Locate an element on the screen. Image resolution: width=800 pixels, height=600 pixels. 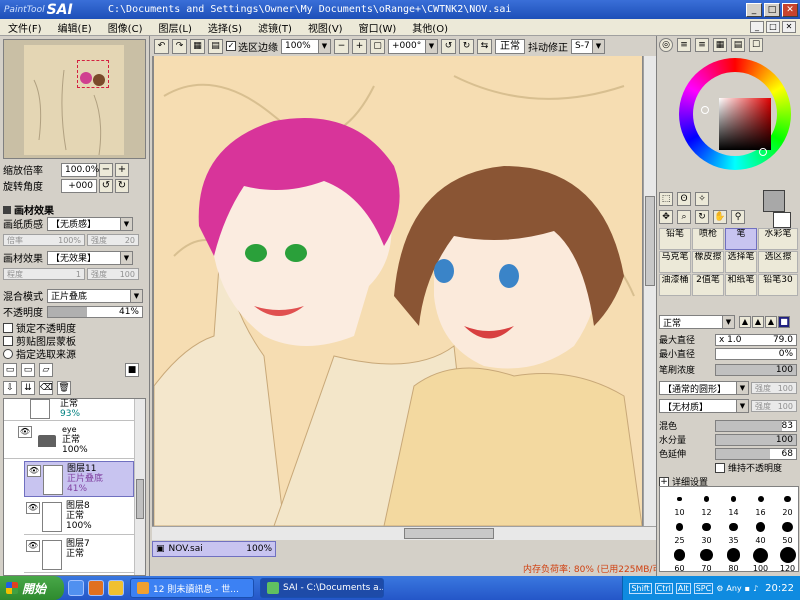
selection-edge-checkbox: ✓ is located at coordinates (231, 46).